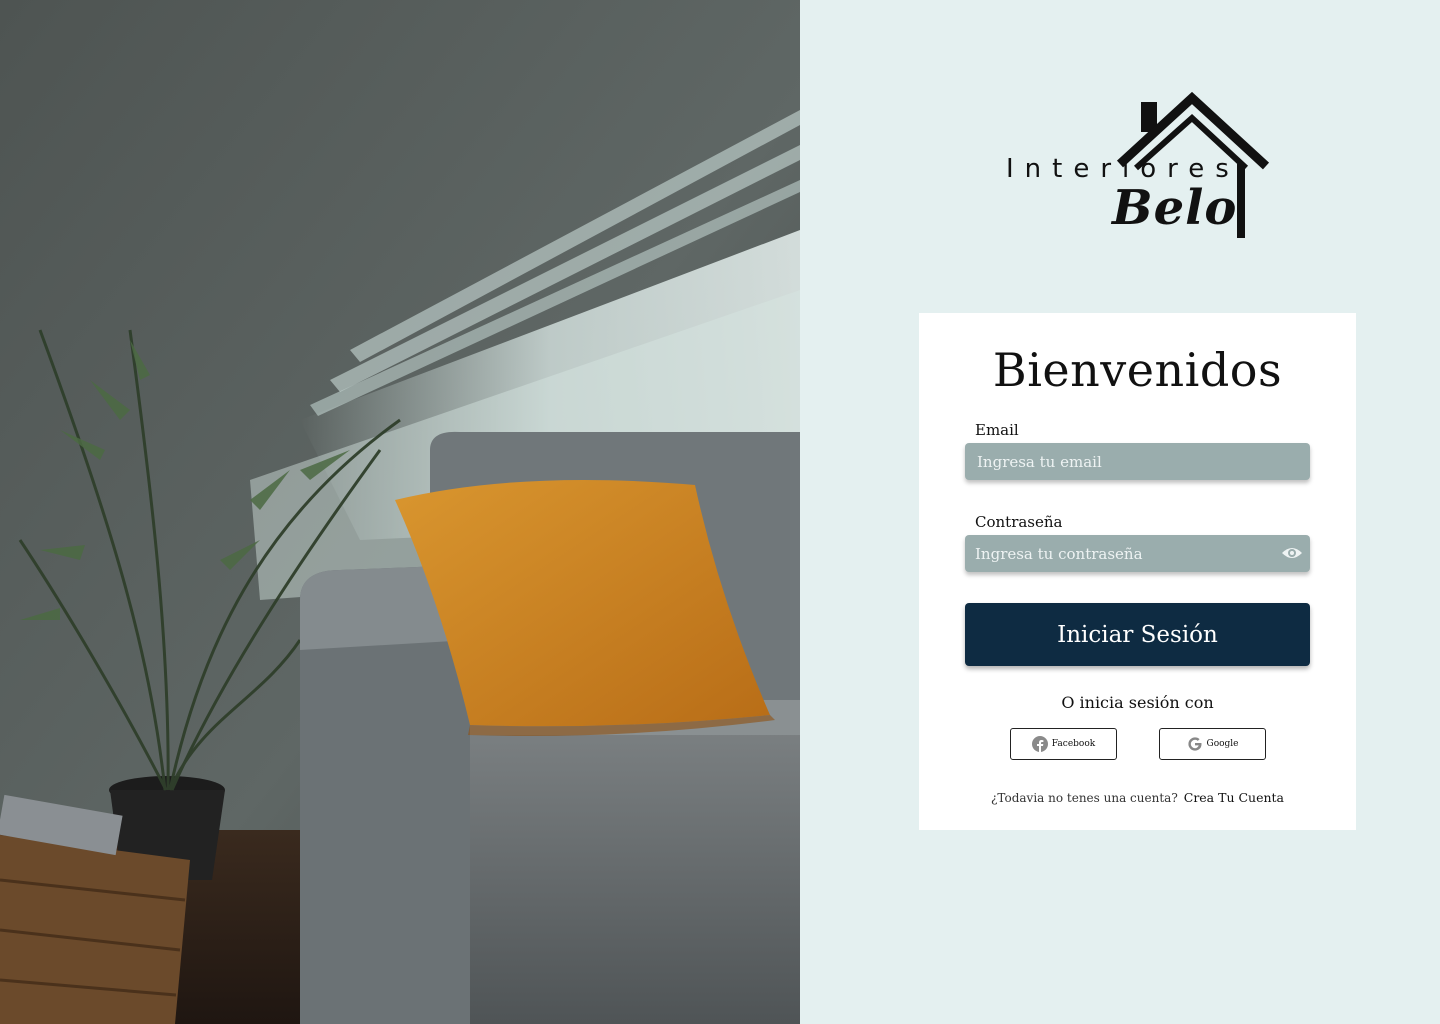  What do you see at coordinates (1084, 798) in the screenshot?
I see `signup-prompt: ¿Todavia no tenes una cuenta?` at bounding box center [1084, 798].